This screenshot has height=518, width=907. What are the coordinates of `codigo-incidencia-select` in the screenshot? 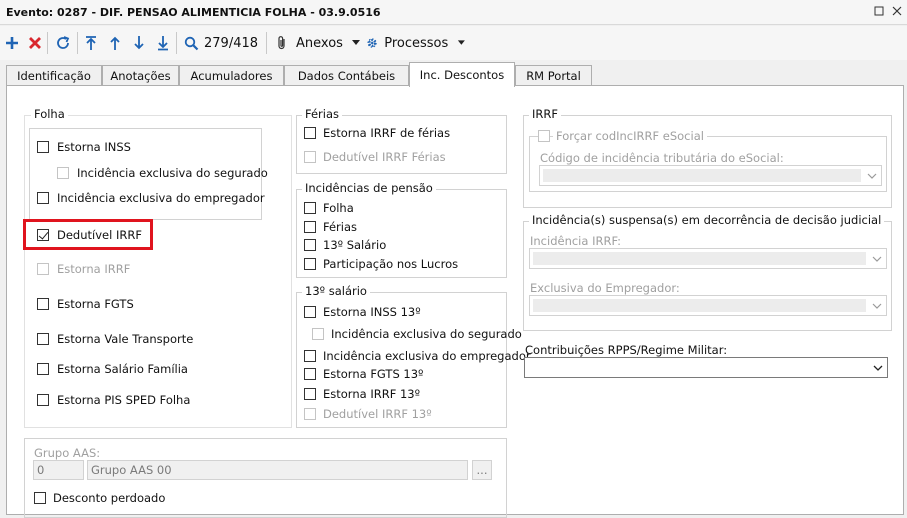 It's located at (710, 175).